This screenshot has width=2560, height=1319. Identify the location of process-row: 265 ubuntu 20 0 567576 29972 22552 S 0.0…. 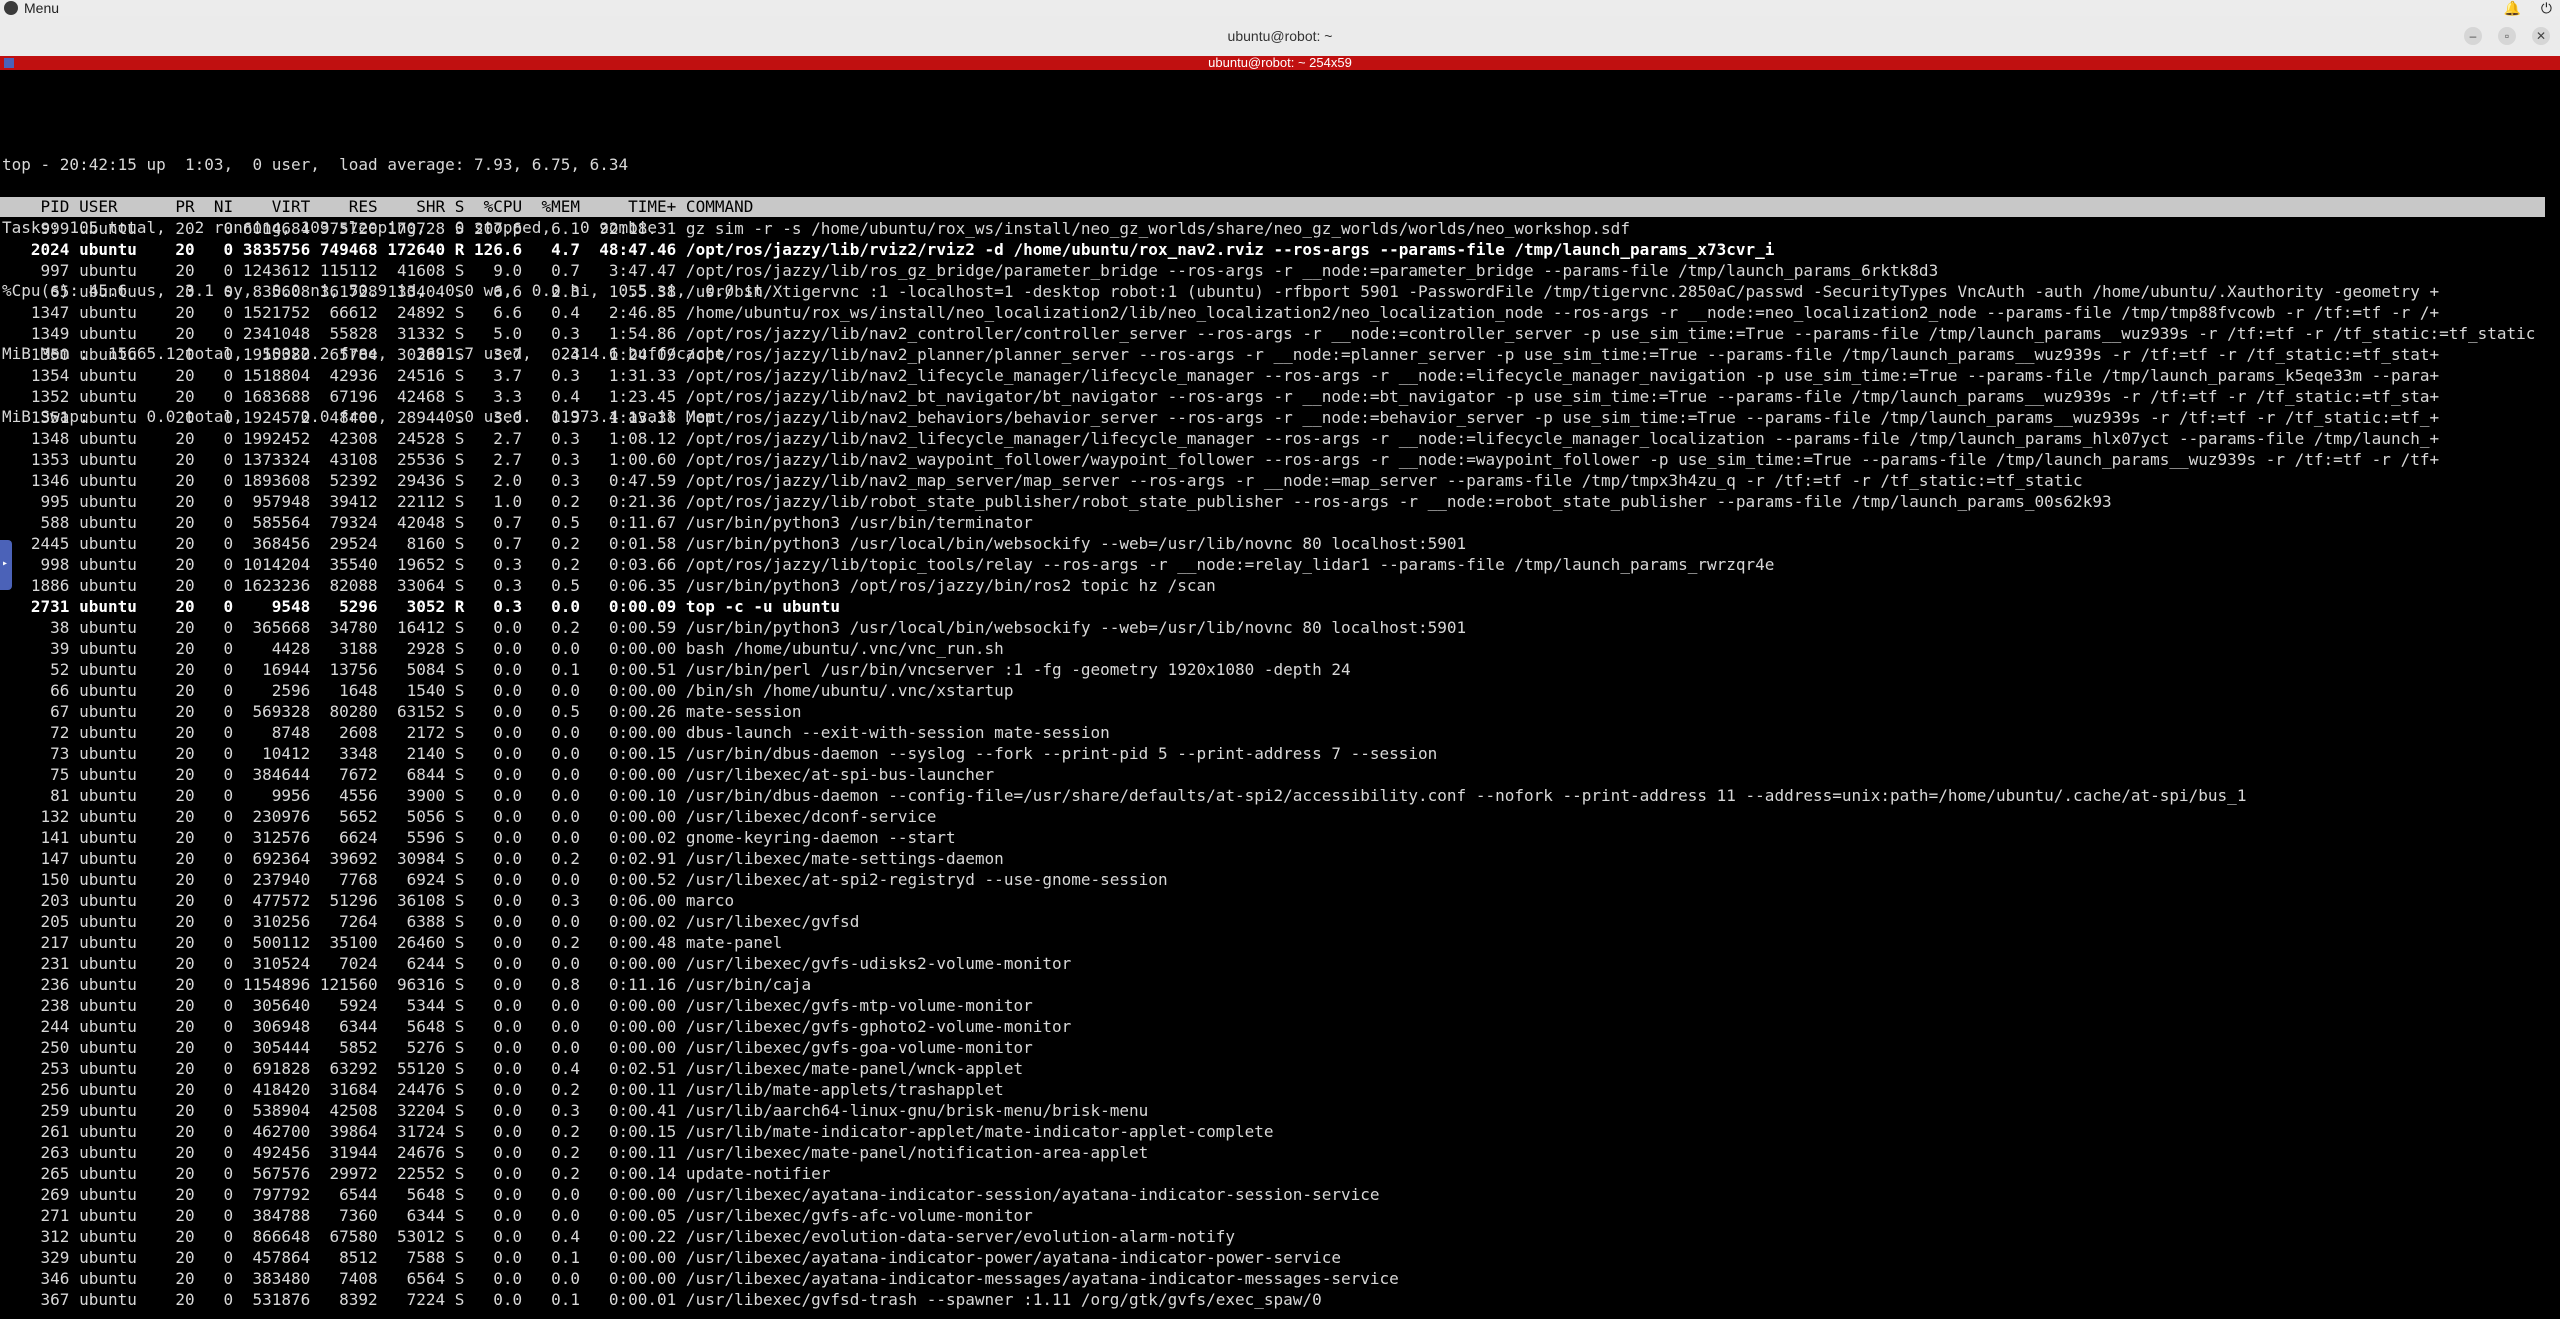
(416, 1173).